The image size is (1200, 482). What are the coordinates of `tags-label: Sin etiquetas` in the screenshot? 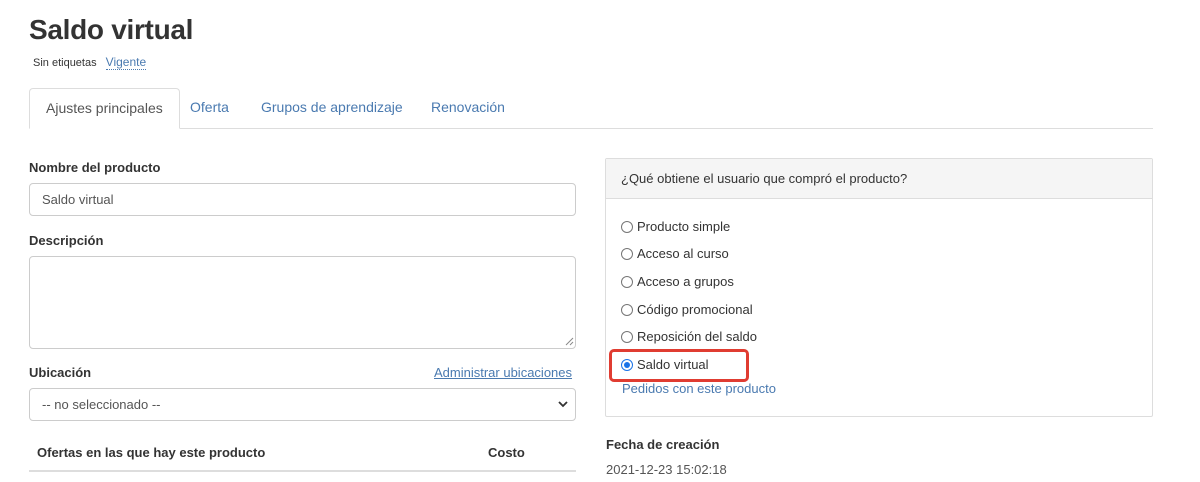 It's located at (65, 63).